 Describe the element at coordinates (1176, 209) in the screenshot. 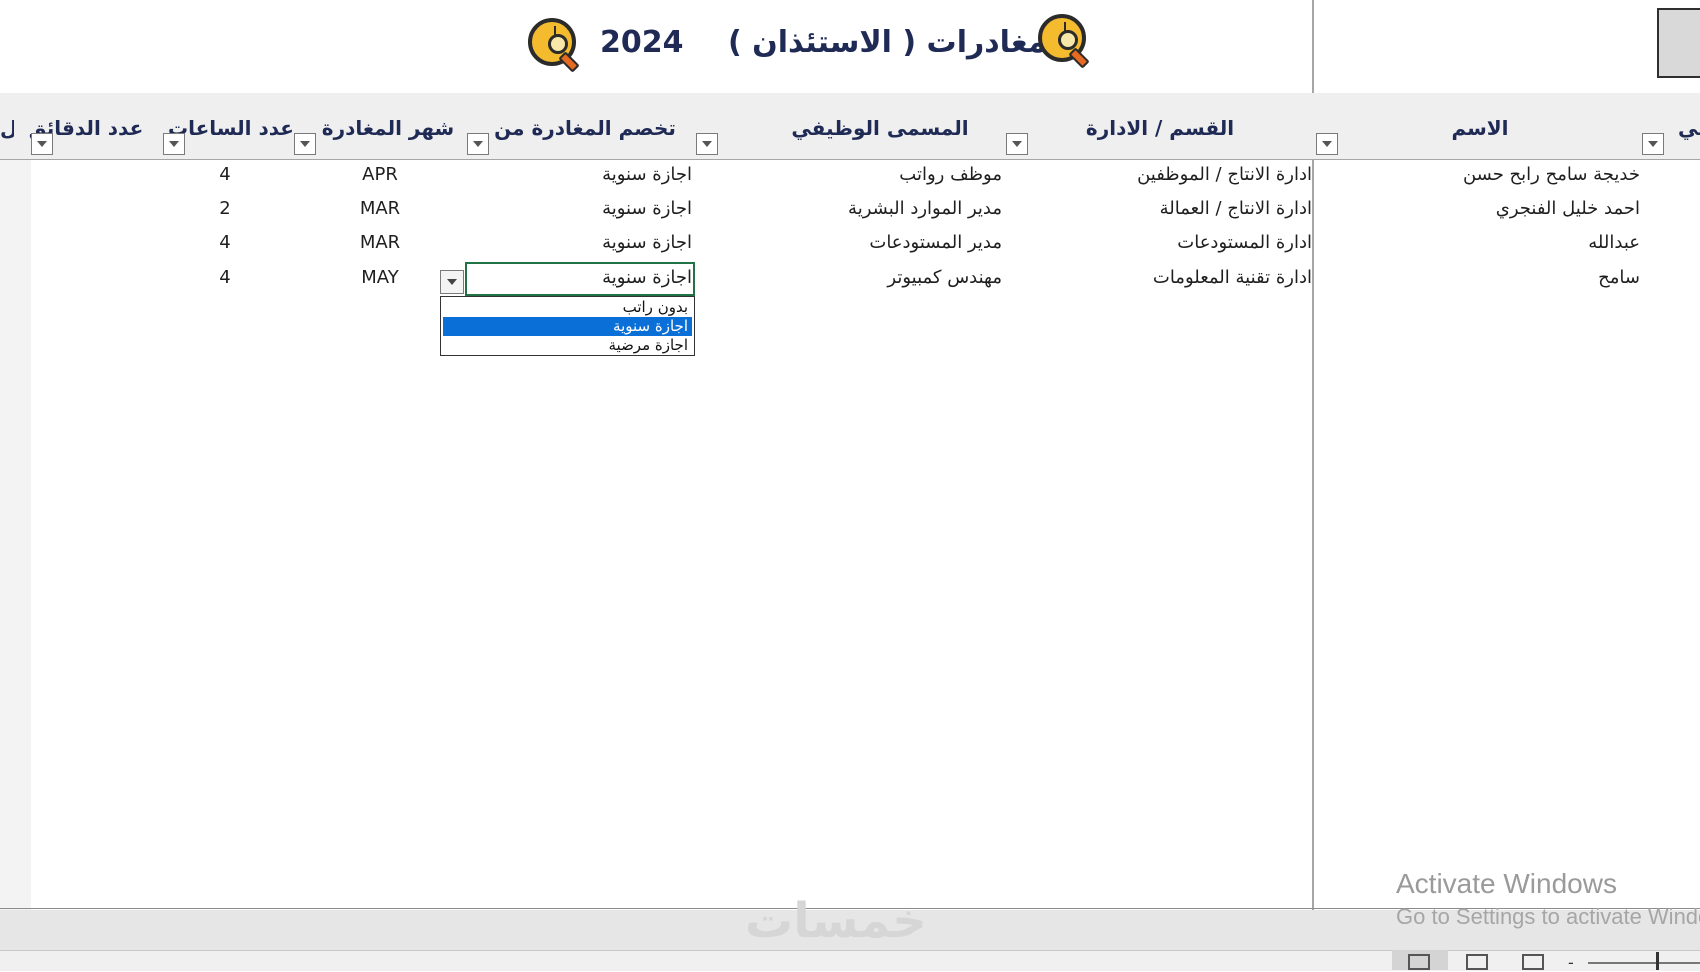

I see `cell-department: ادارة الانتاج / العمالة` at that location.